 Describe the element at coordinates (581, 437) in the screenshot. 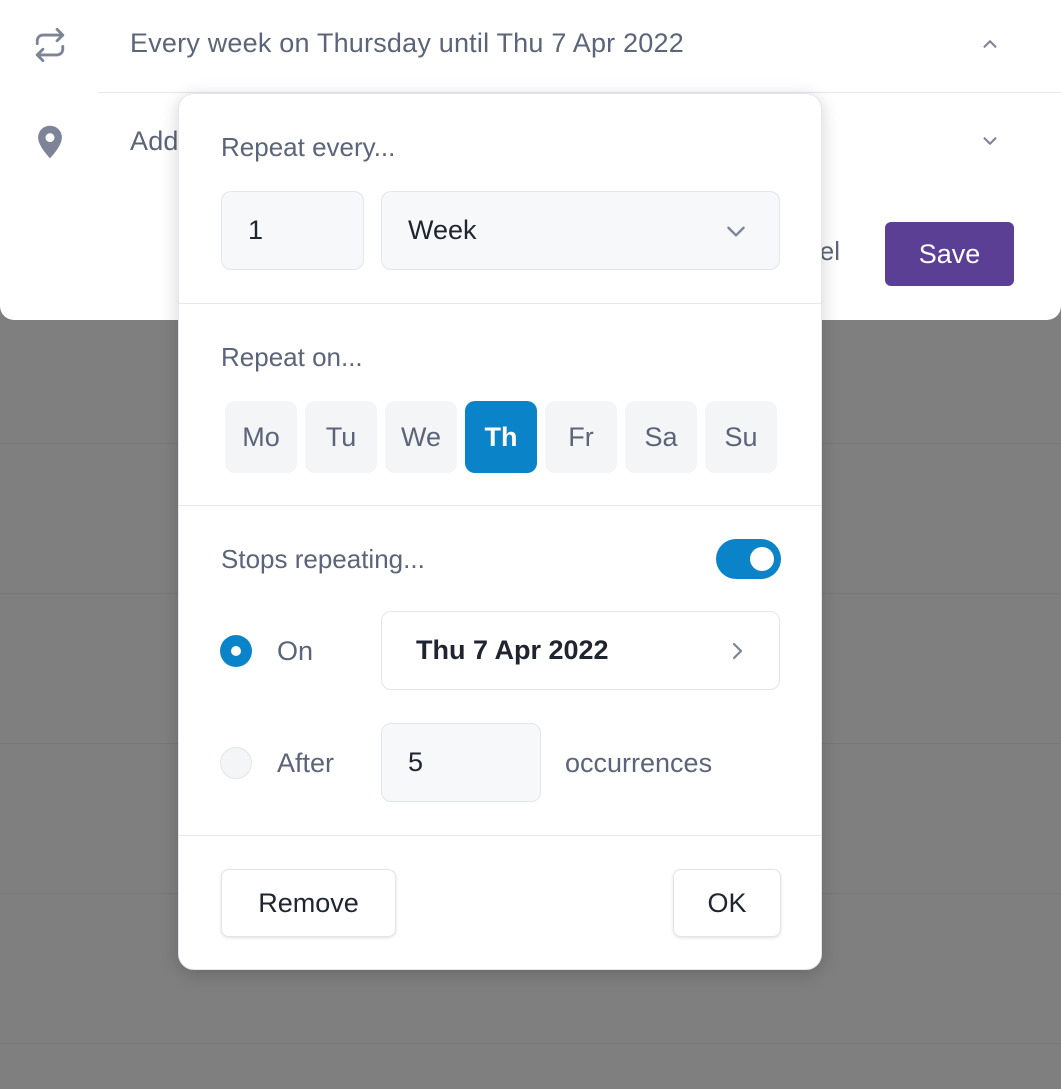

I see `day-toggle-fr: Fr` at that location.